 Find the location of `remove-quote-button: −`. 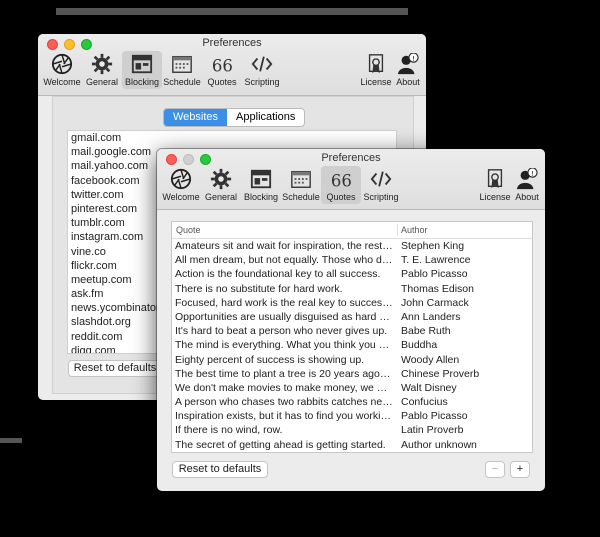

remove-quote-button: − is located at coordinates (495, 469).